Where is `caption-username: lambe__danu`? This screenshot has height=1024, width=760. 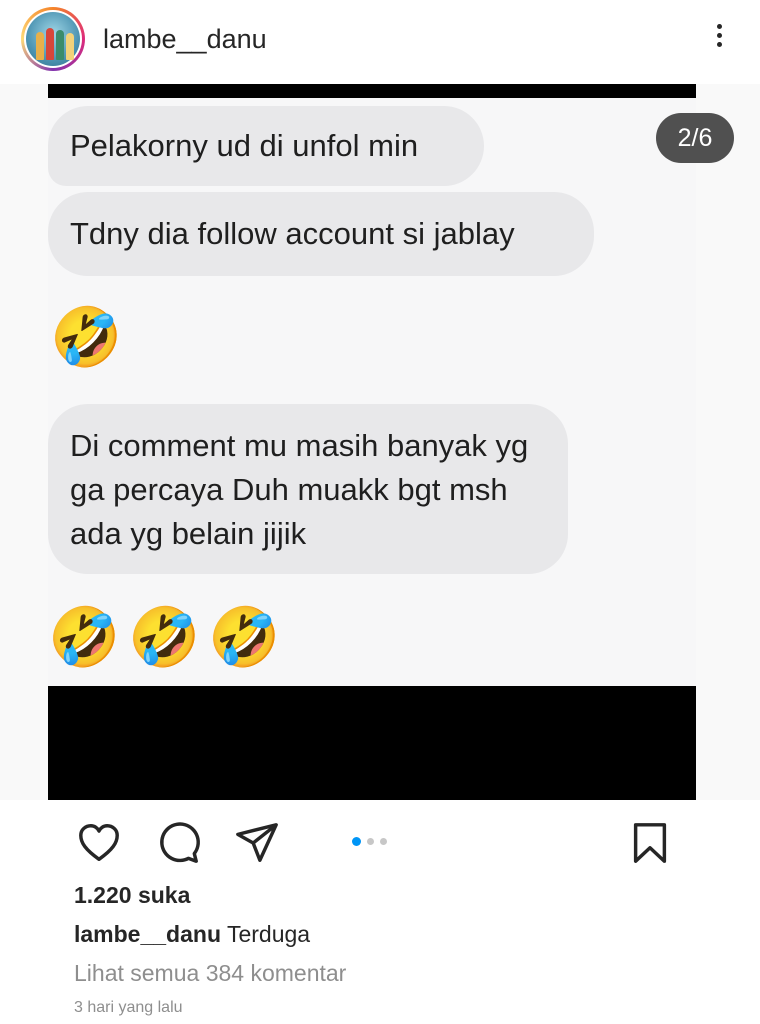 caption-username: lambe__danu is located at coordinates (147, 934).